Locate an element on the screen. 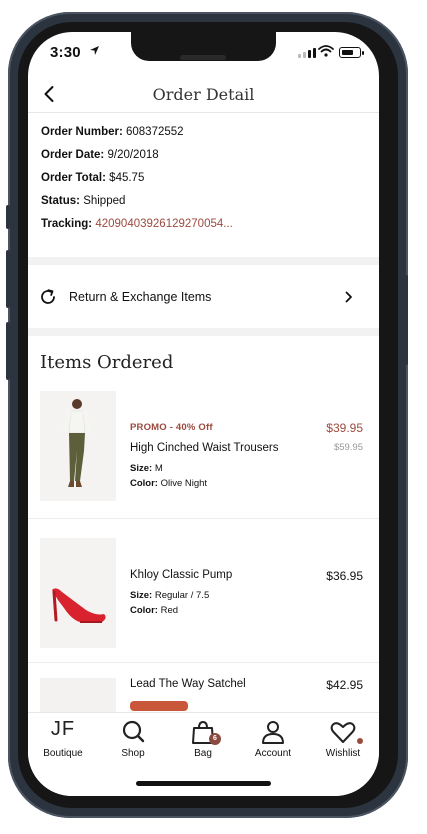 The image size is (427, 834). original-price: $59.95 is located at coordinates (348, 447).